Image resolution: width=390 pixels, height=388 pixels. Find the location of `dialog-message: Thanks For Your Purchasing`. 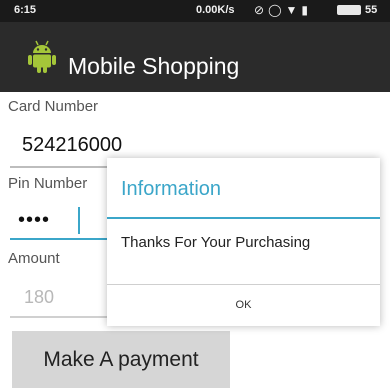

dialog-message: Thanks For Your Purchasing is located at coordinates (216, 242).